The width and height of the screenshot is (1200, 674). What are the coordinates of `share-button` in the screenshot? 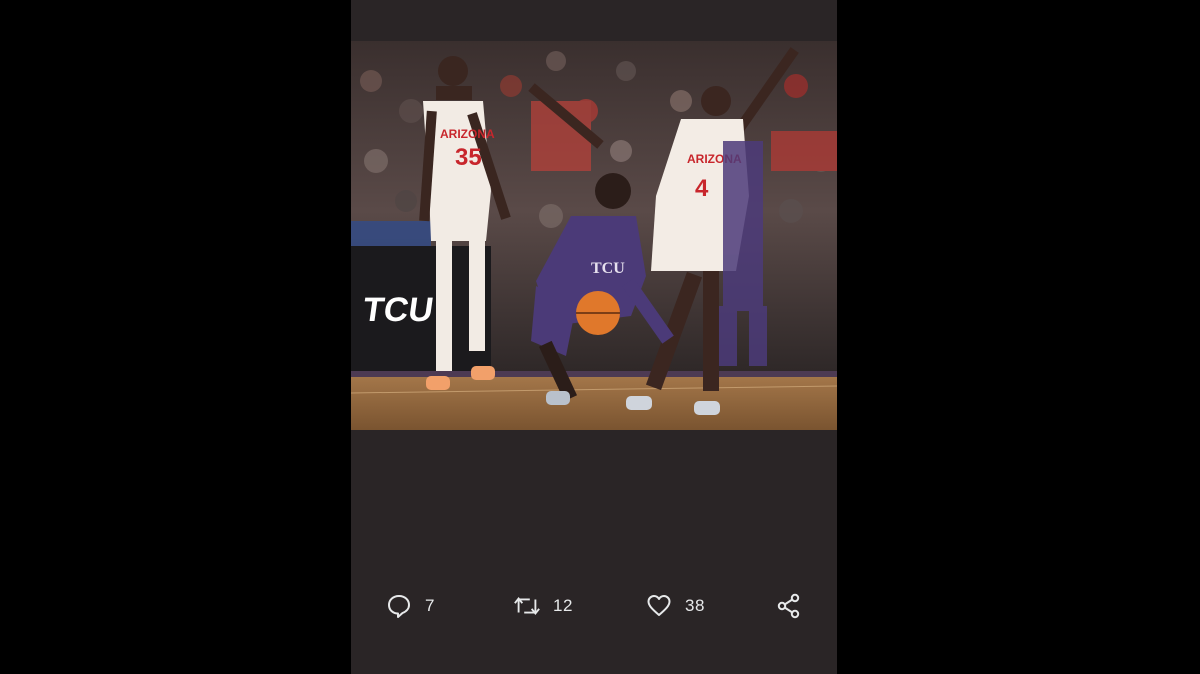 It's located at (789, 606).